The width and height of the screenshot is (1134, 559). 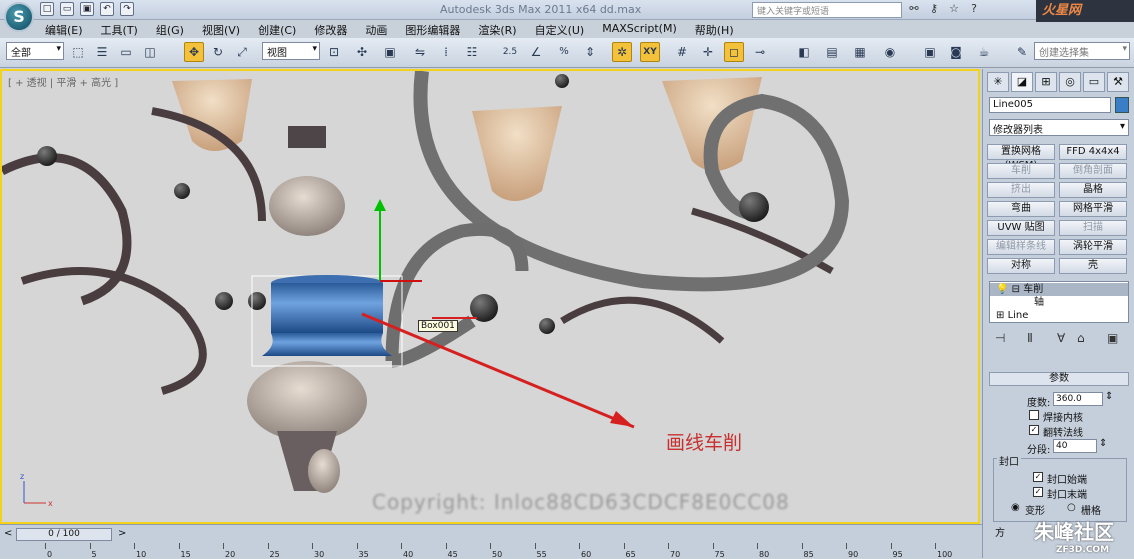 What do you see at coordinates (63, 81) in the screenshot?
I see `viewport-label: [ + 透视 | 平滑 + 高光 ]` at bounding box center [63, 81].